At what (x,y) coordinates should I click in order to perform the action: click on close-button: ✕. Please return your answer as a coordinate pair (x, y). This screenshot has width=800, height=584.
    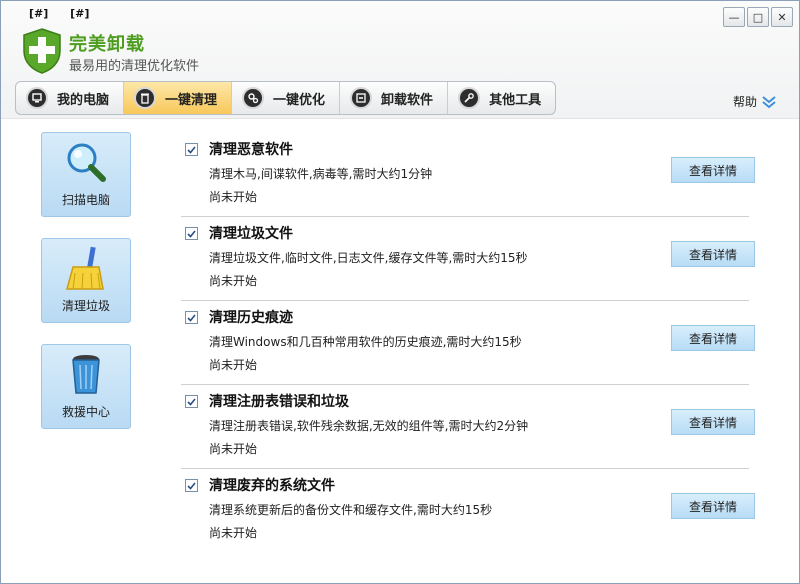
    Looking at the image, I should click on (782, 17).